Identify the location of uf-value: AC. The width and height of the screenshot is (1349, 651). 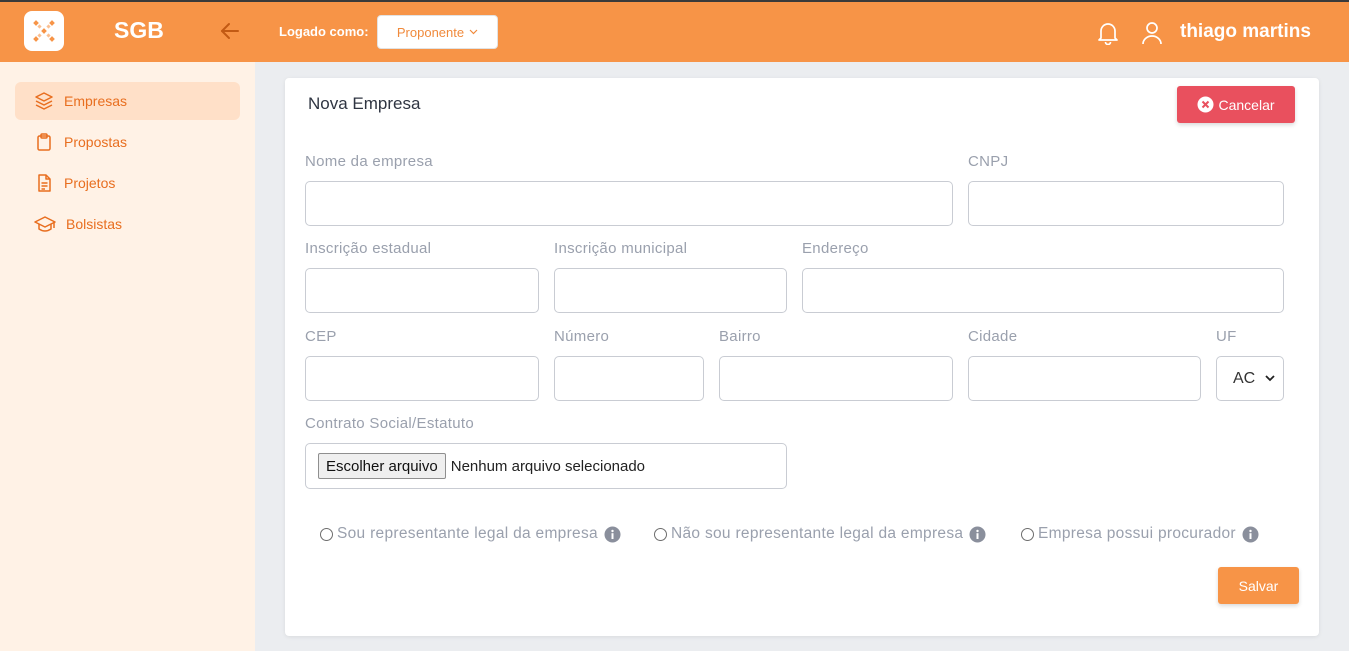
(1244, 378).